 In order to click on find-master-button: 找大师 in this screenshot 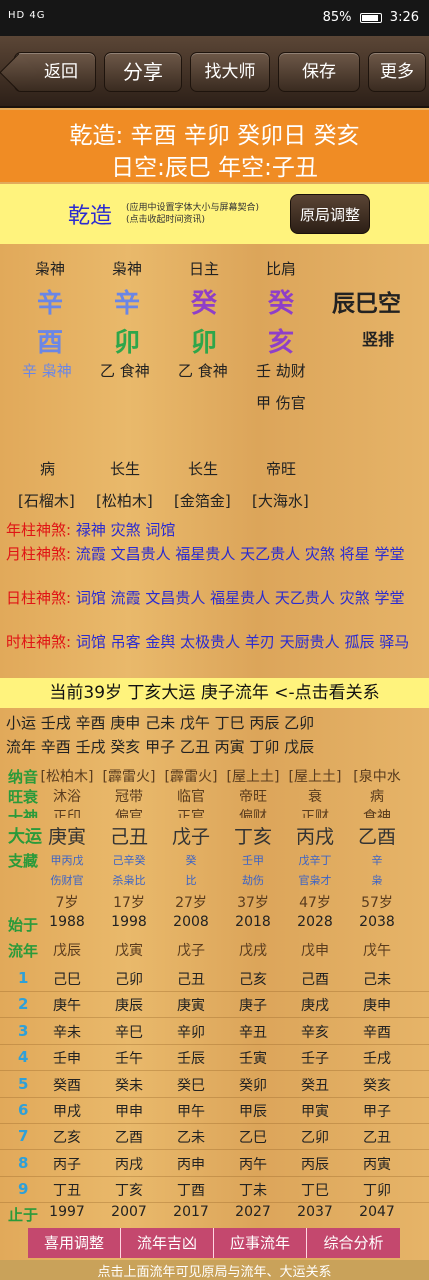, I will do `click(230, 72)`.